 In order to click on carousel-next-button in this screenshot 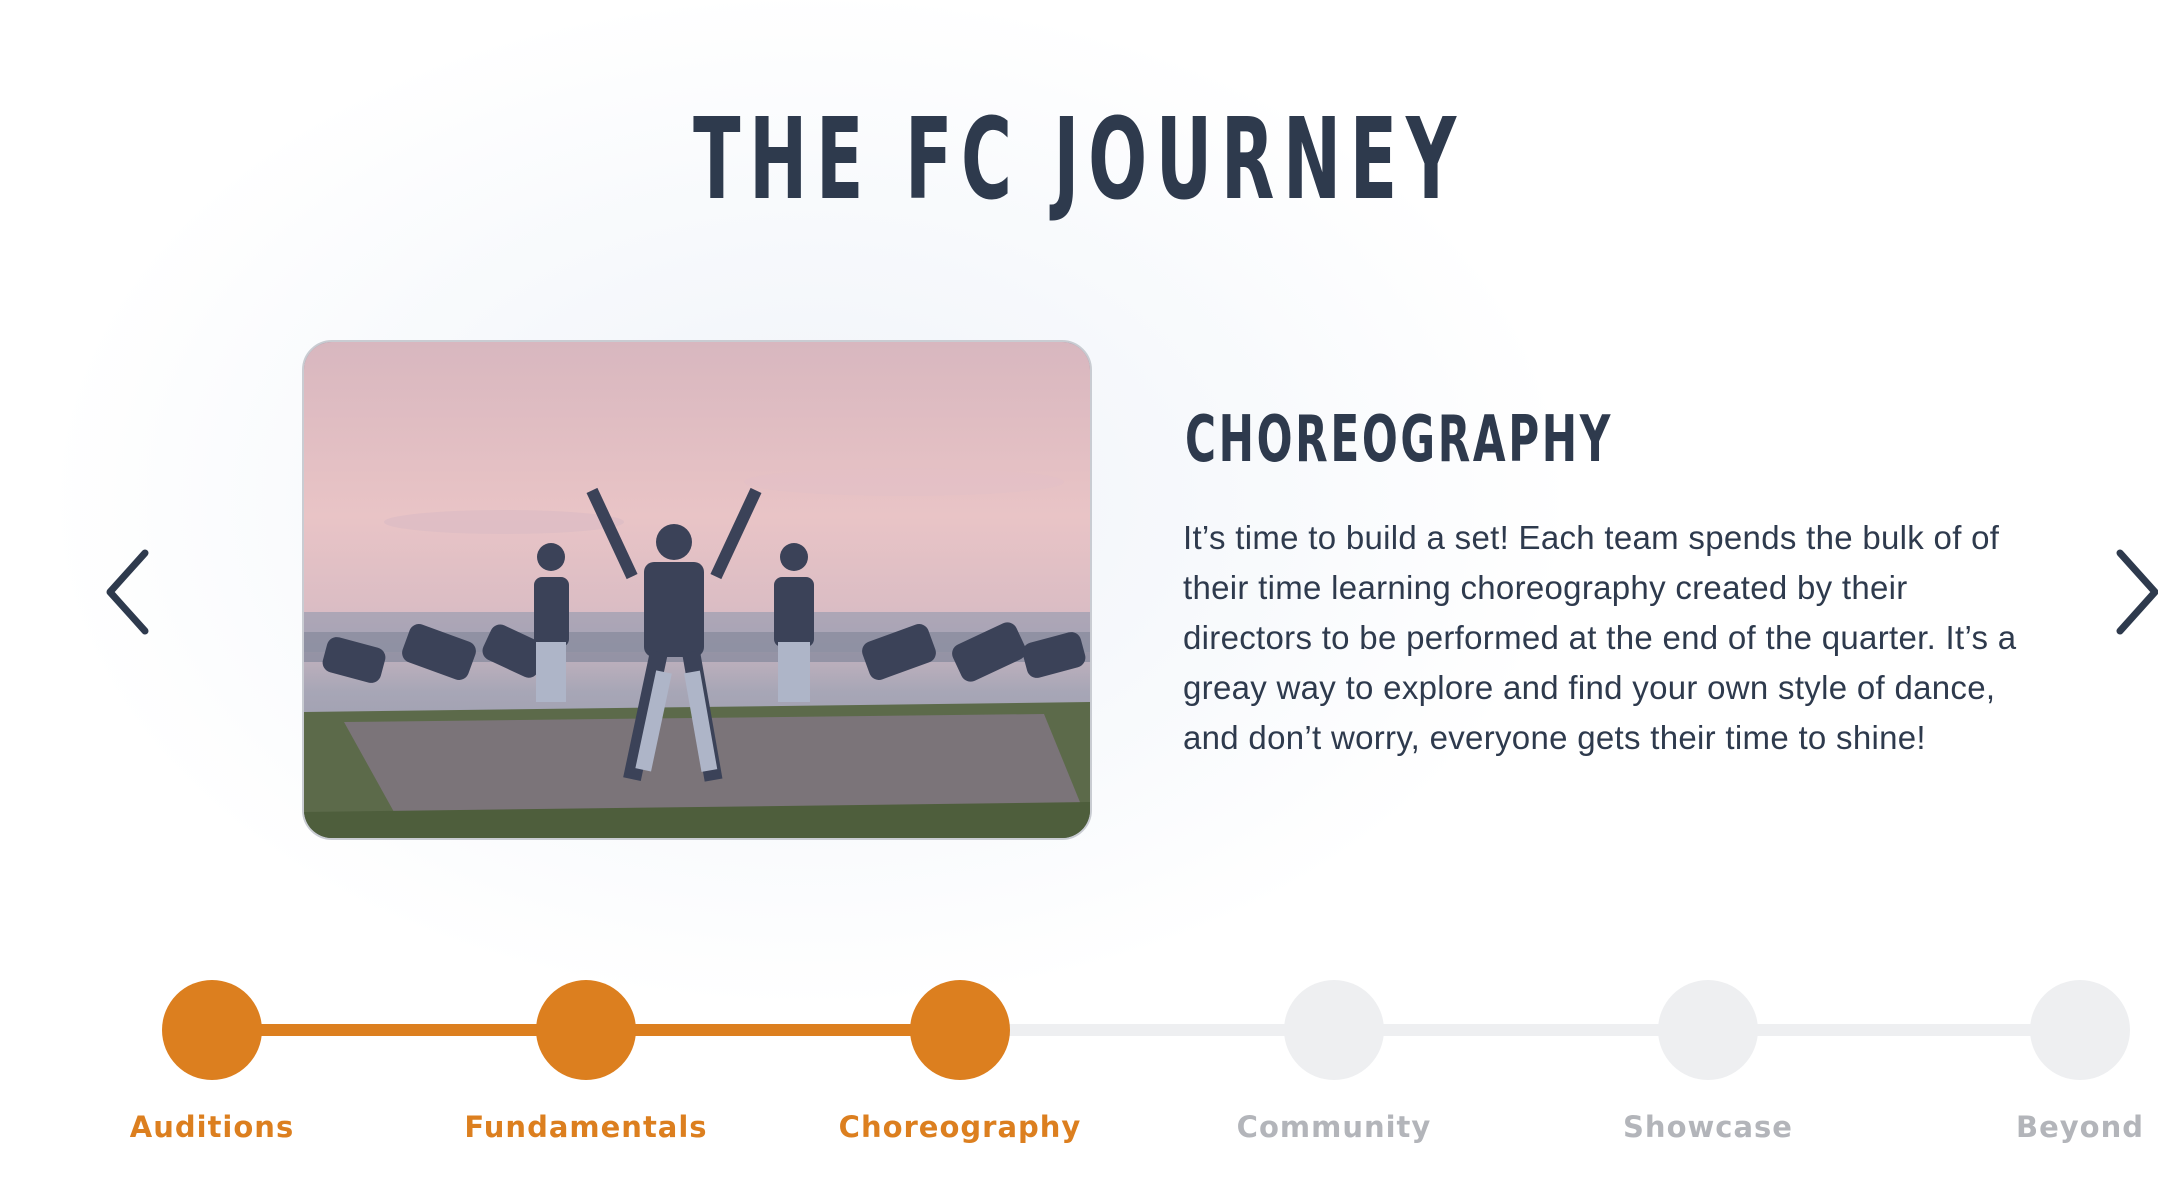, I will do `click(2131, 592)`.